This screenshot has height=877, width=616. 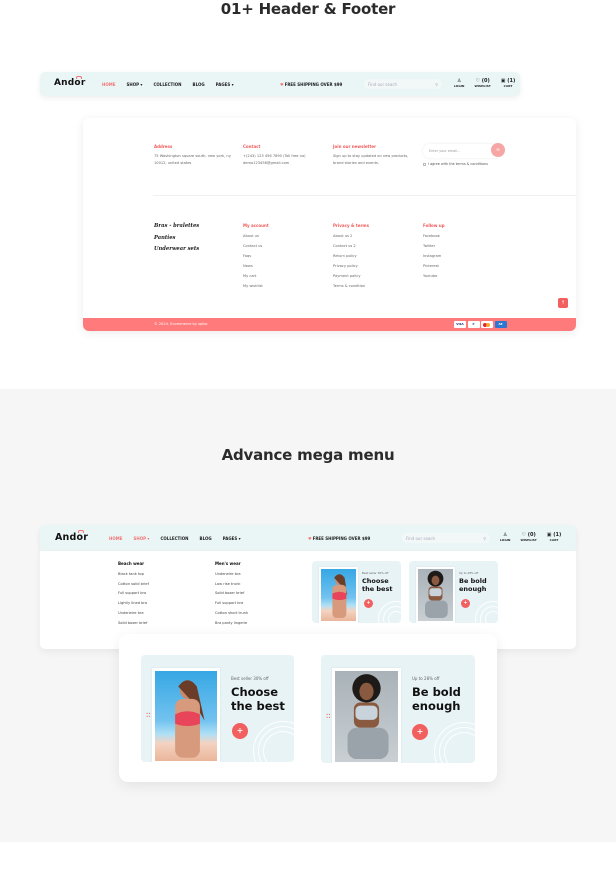 What do you see at coordinates (78, 82) in the screenshot?
I see `logo-o: o` at bounding box center [78, 82].